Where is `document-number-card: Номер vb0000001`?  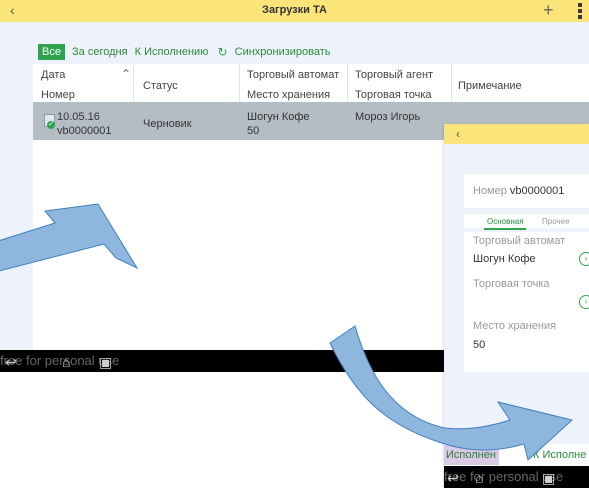
document-number-card: Номер vb0000001 is located at coordinates (526, 191).